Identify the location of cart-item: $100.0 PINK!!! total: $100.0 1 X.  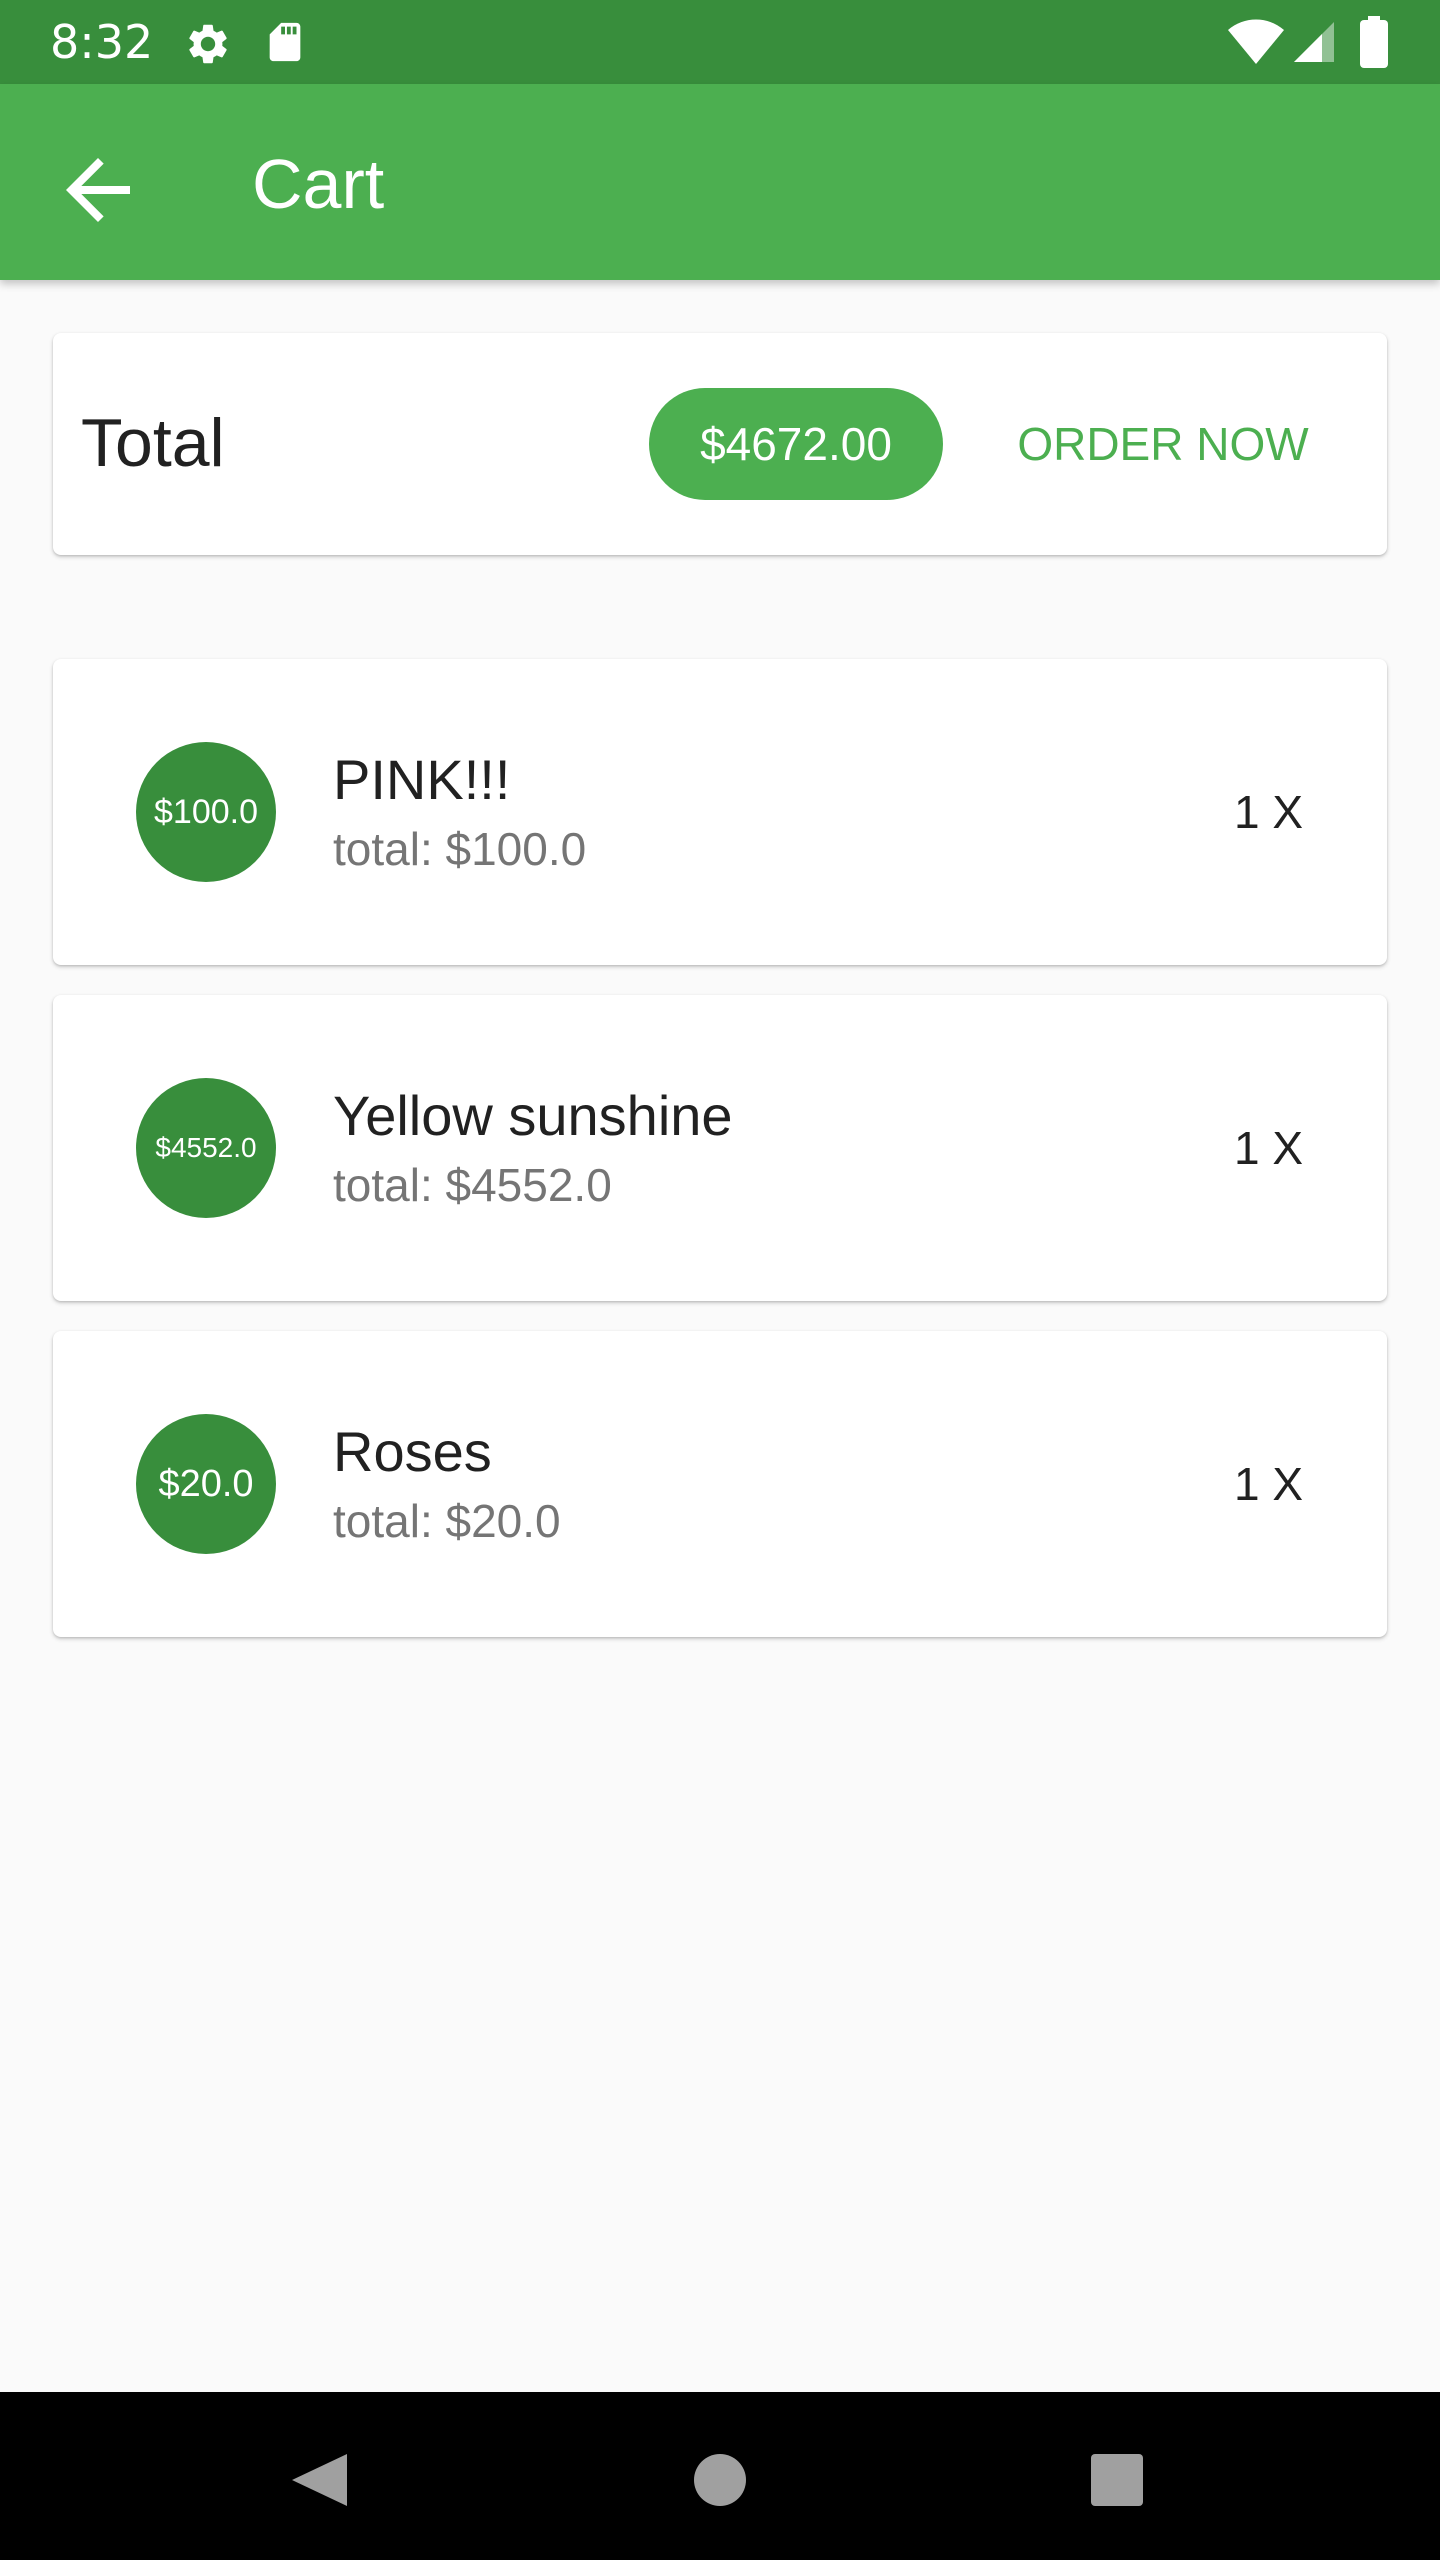
(720, 812).